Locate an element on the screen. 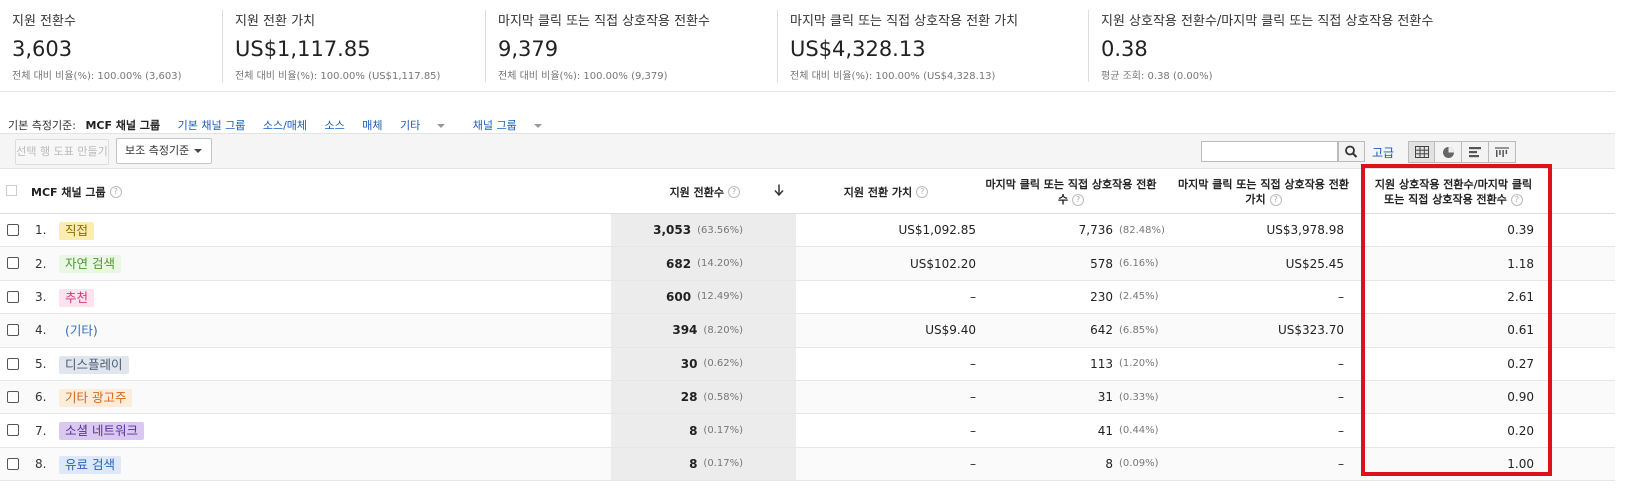 Image resolution: width=1644 pixels, height=504 pixels. assisted-conversions-value: 600 is located at coordinates (679, 296).